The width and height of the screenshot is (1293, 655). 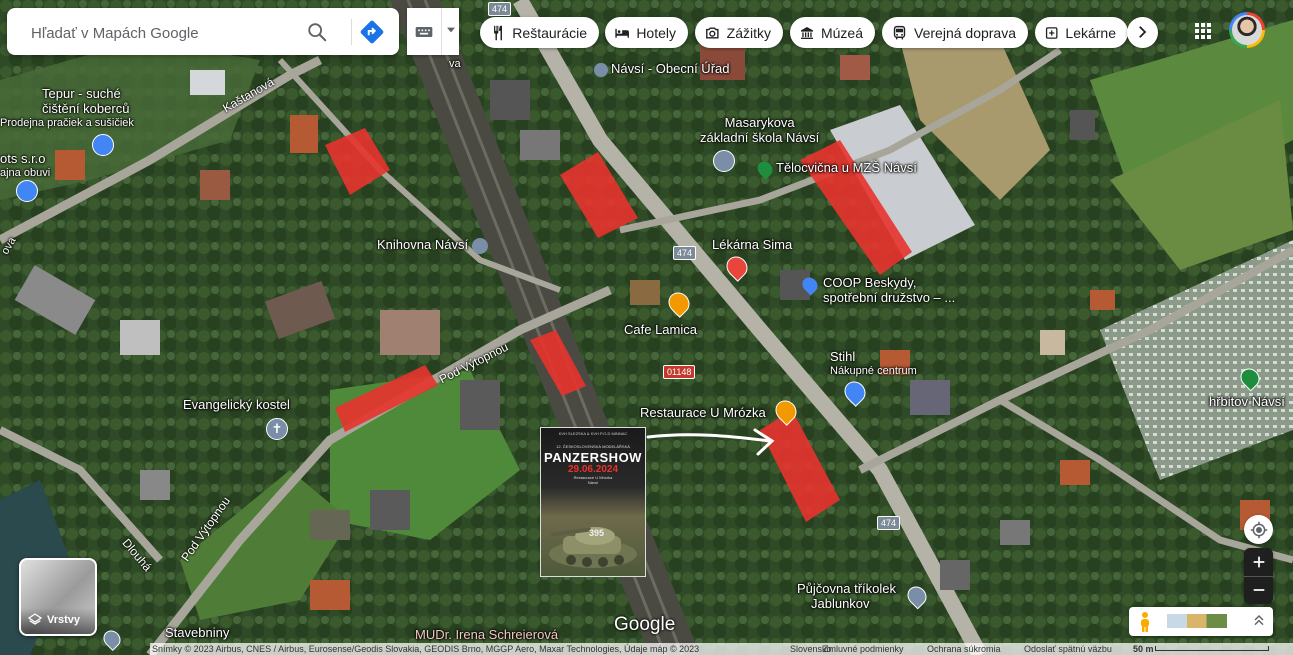 I want to click on caret-down-icon, so click(x=451, y=30).